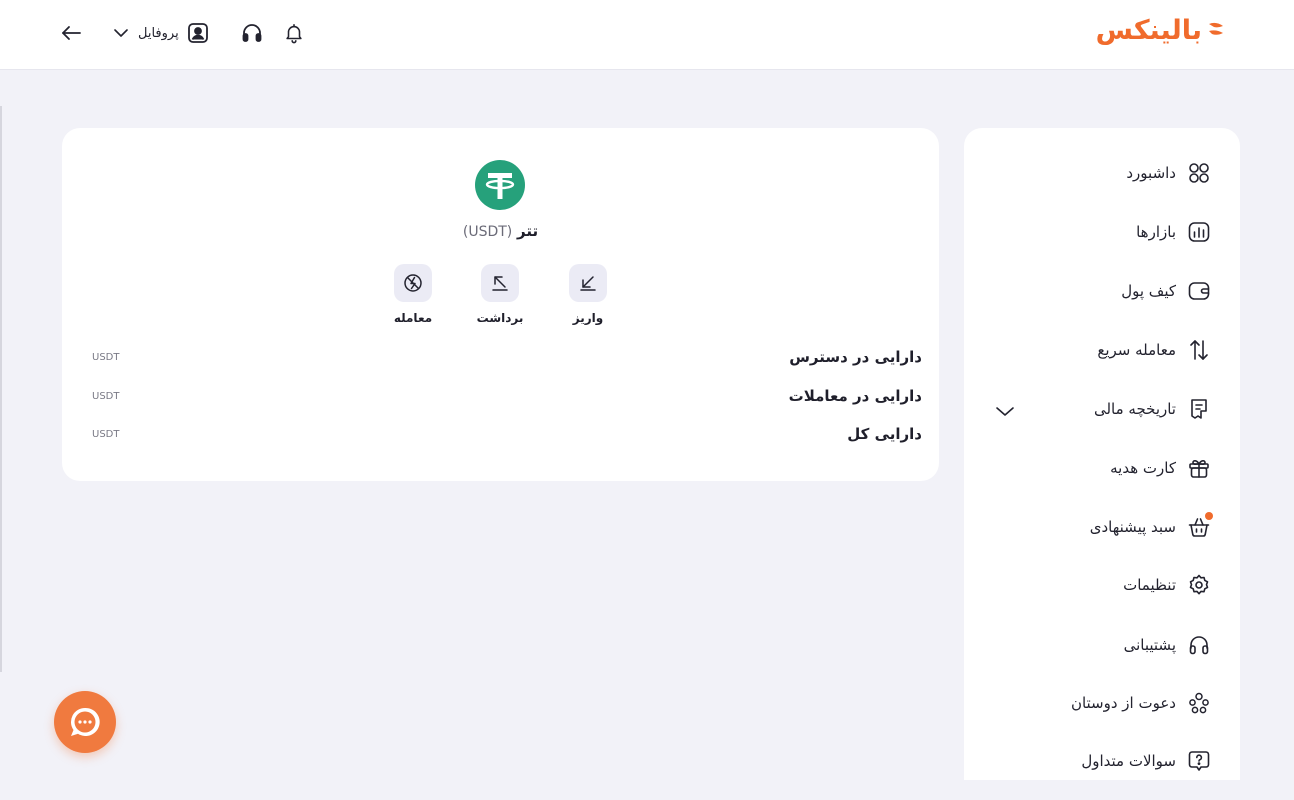 This screenshot has width=1294, height=800. Describe the element at coordinates (1216, 28) in the screenshot. I see `brand-mark-icon` at that location.